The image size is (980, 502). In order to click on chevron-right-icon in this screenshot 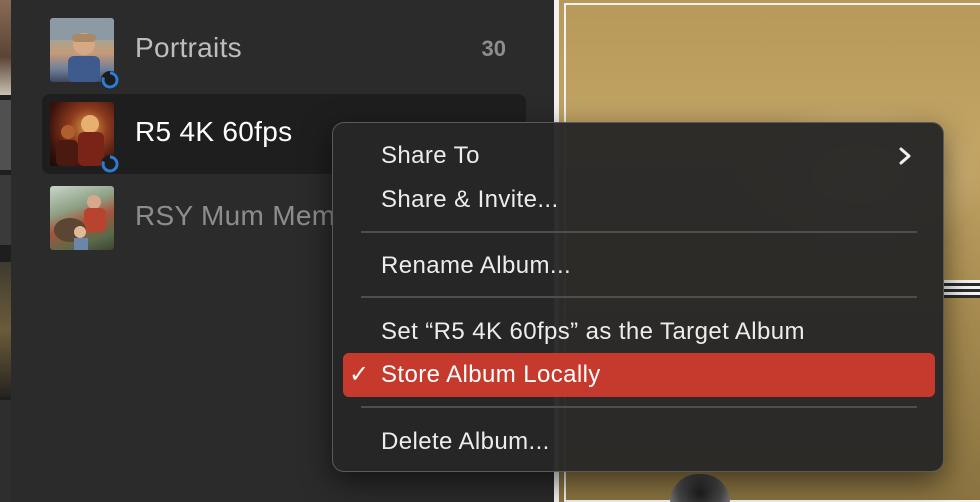, I will do `click(905, 156)`.